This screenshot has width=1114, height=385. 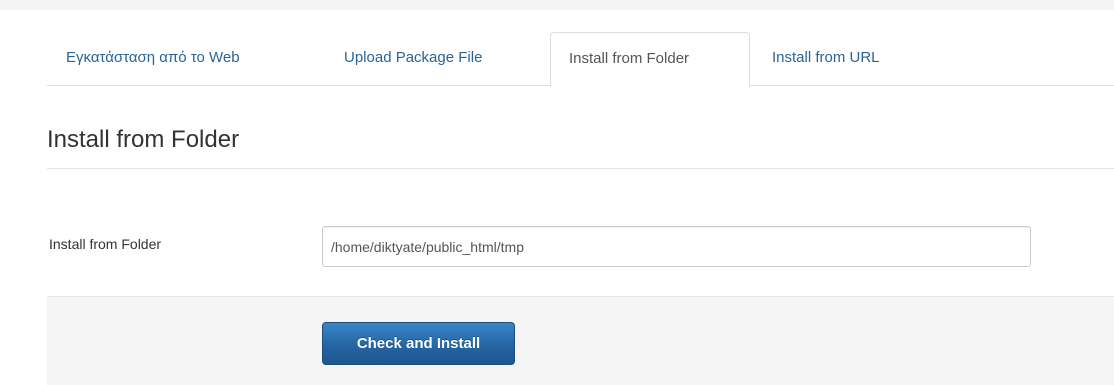 I want to click on folder-path-input, so click(x=676, y=246).